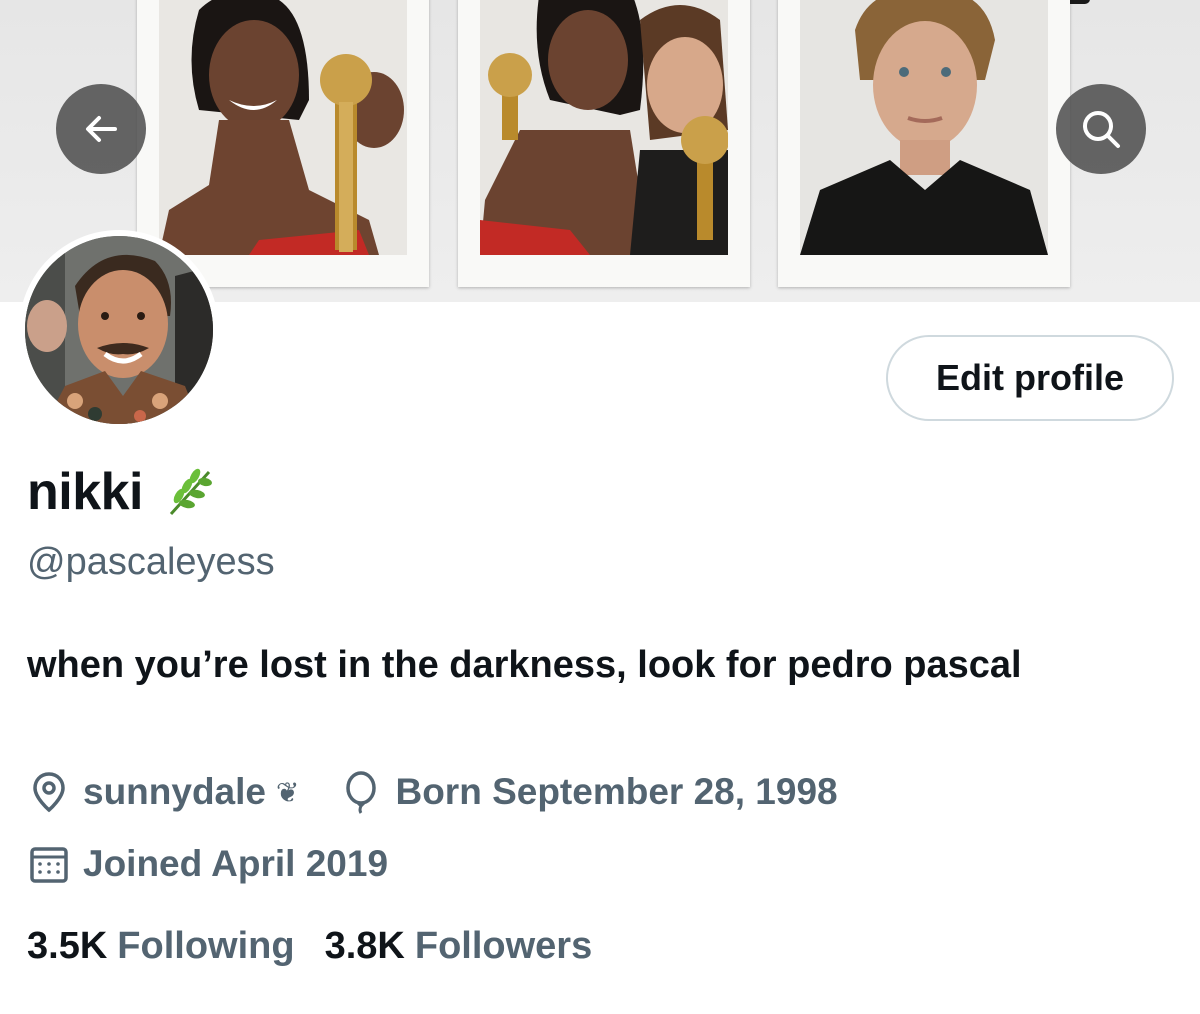 Image resolution: width=1200 pixels, height=1014 pixels. I want to click on edit-profile-button: Edit profile, so click(1030, 378).